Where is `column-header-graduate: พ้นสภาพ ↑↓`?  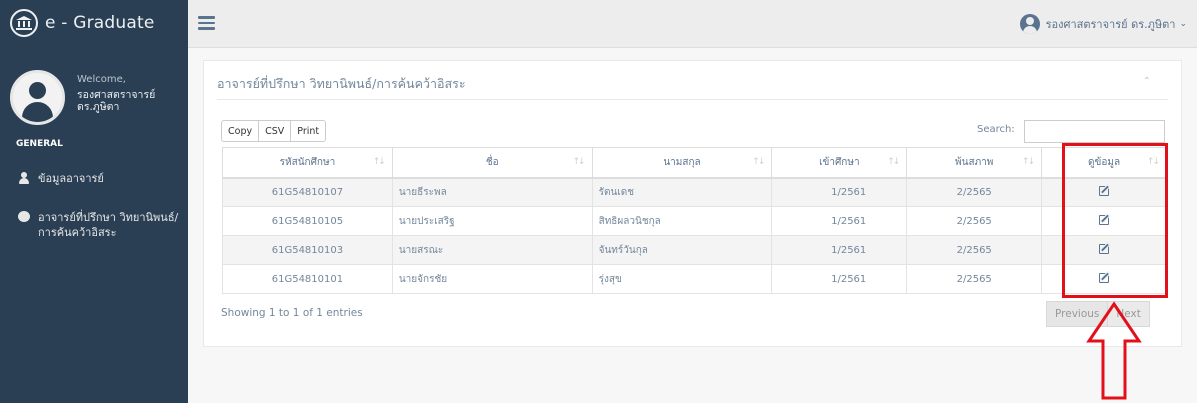 column-header-graduate: พ้นสภาพ ↑↓ is located at coordinates (974, 163).